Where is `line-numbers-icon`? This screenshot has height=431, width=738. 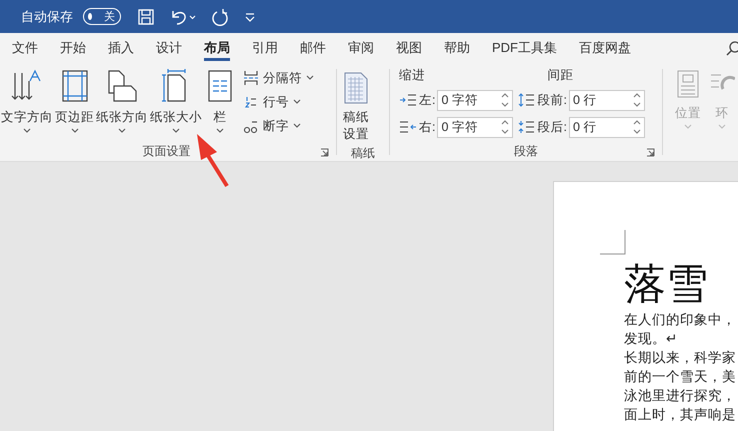 line-numbers-icon is located at coordinates (251, 102).